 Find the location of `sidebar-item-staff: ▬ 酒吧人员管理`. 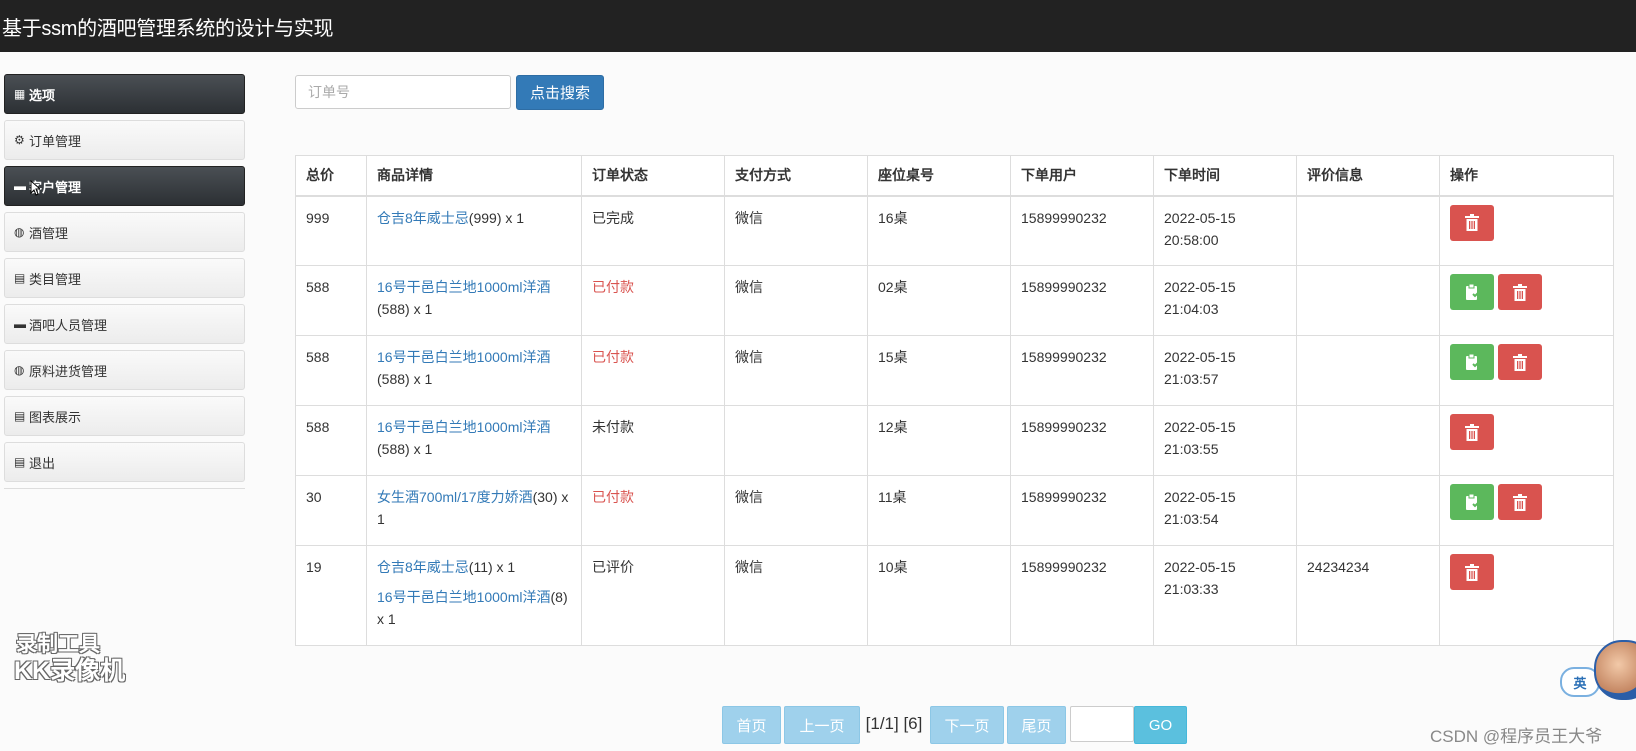

sidebar-item-staff: ▬ 酒吧人员管理 is located at coordinates (124, 324).